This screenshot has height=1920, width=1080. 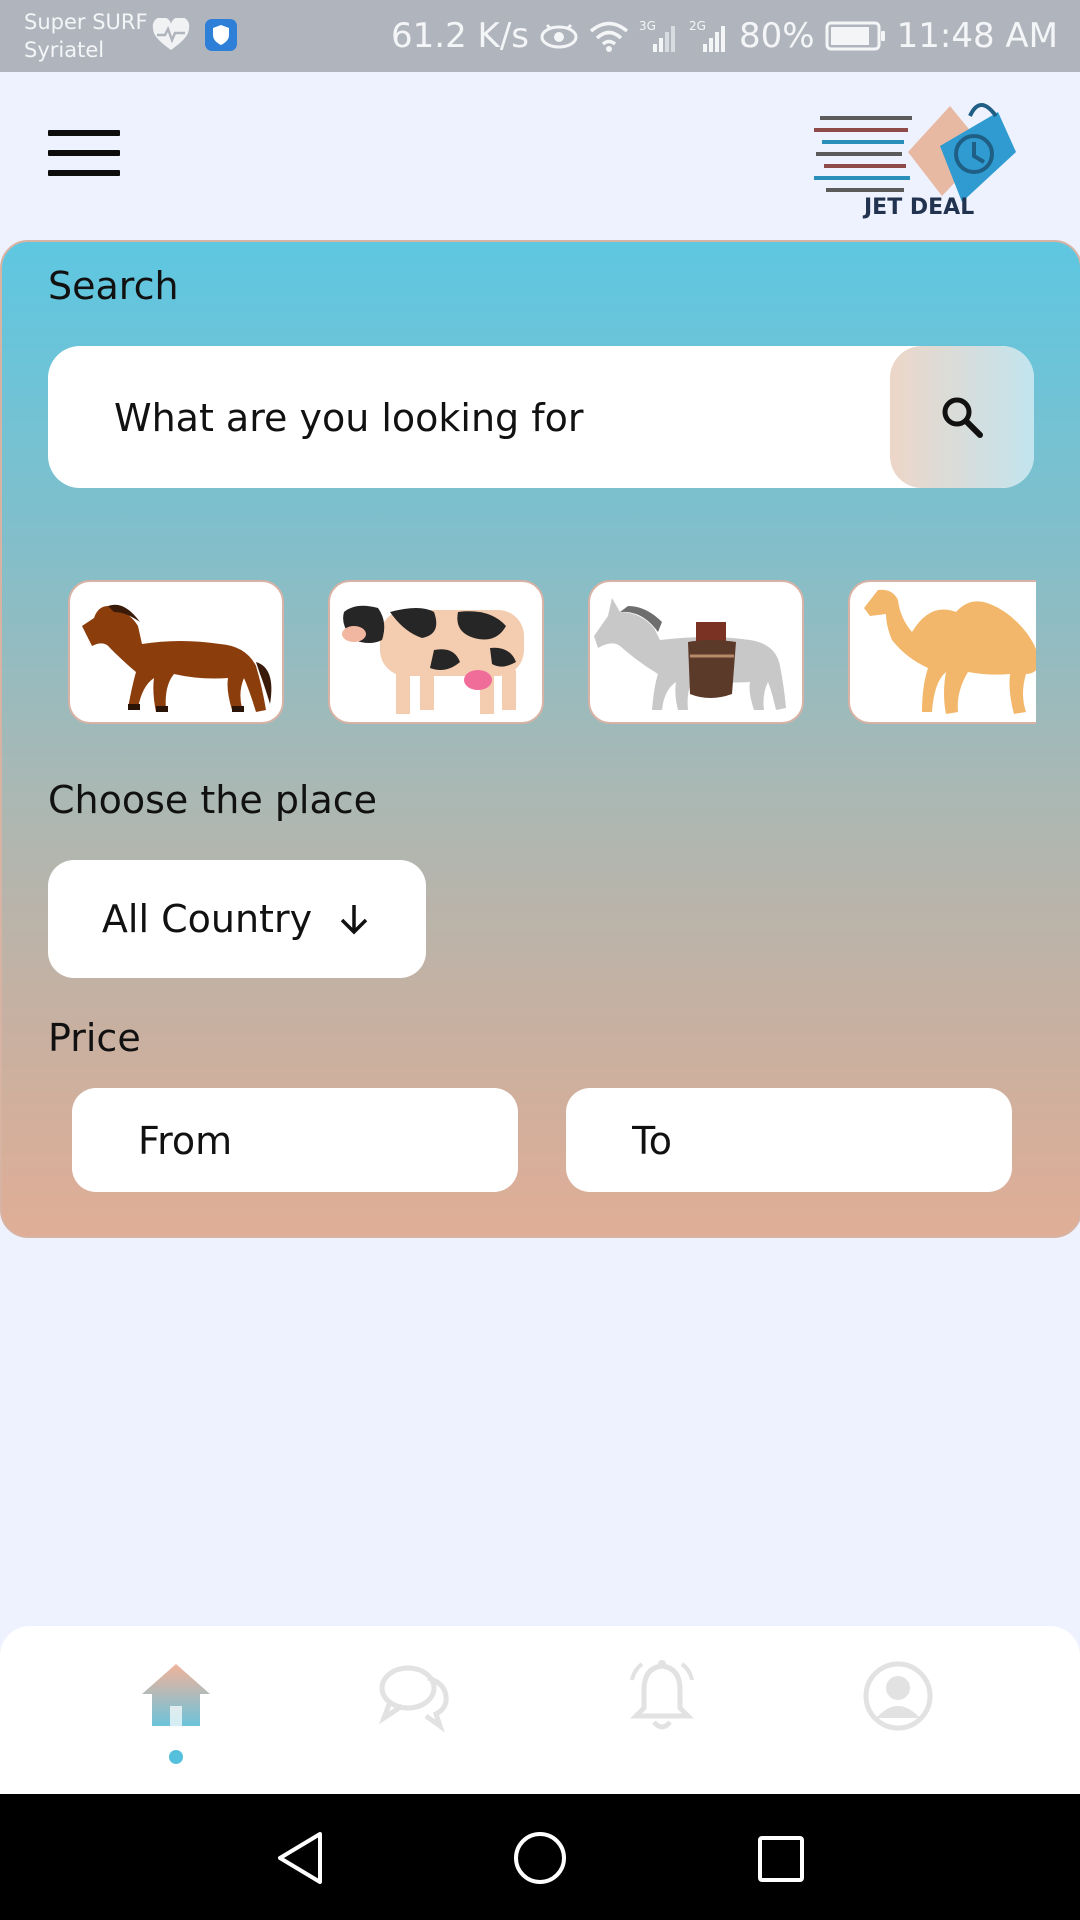 What do you see at coordinates (559, 36) in the screenshot?
I see `eye-comfort-icon` at bounding box center [559, 36].